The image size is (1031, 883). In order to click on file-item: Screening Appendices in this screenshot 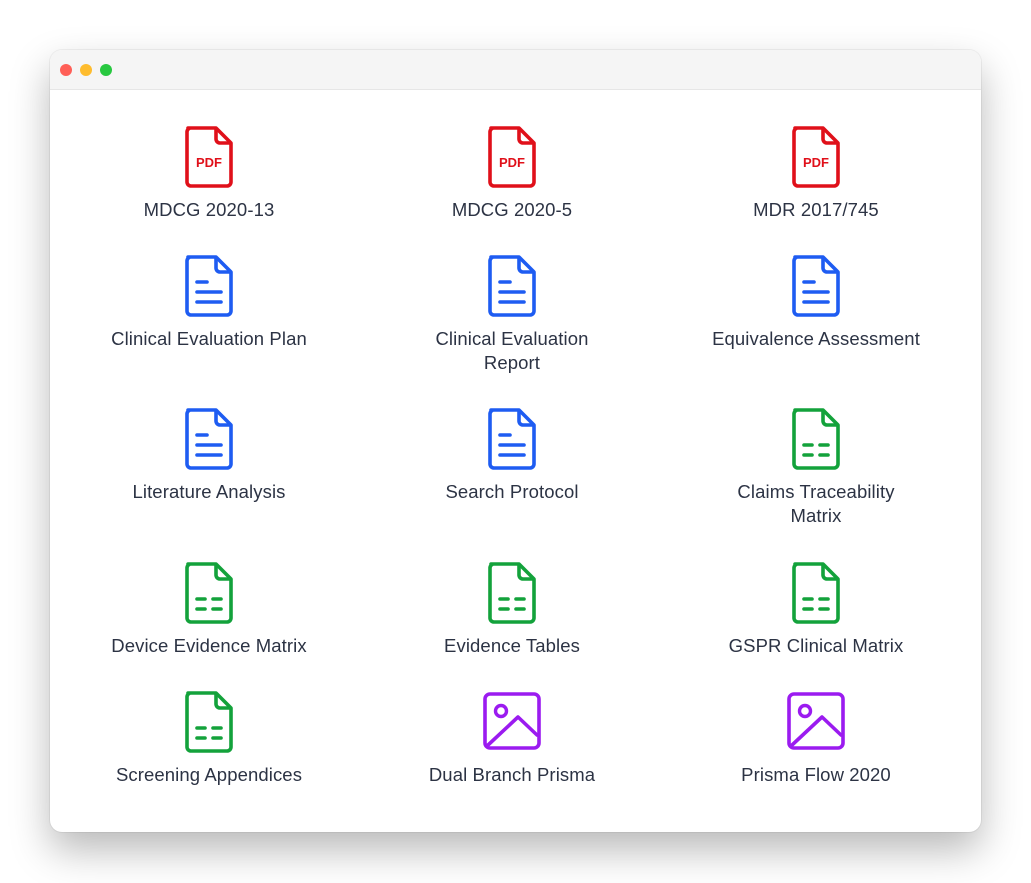, I will do `click(209, 738)`.